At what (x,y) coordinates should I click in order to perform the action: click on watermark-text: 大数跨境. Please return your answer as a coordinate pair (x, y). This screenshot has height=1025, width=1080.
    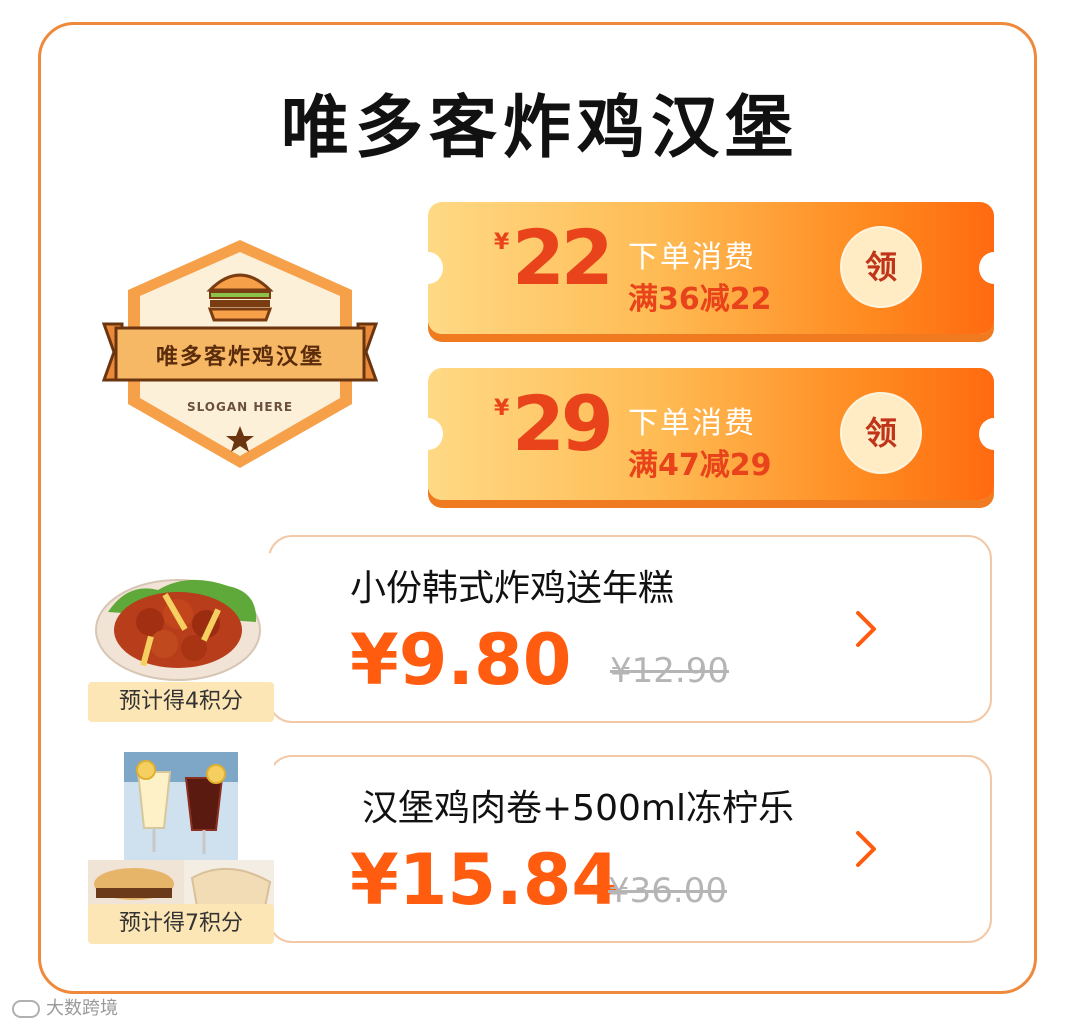
    Looking at the image, I should click on (82, 1008).